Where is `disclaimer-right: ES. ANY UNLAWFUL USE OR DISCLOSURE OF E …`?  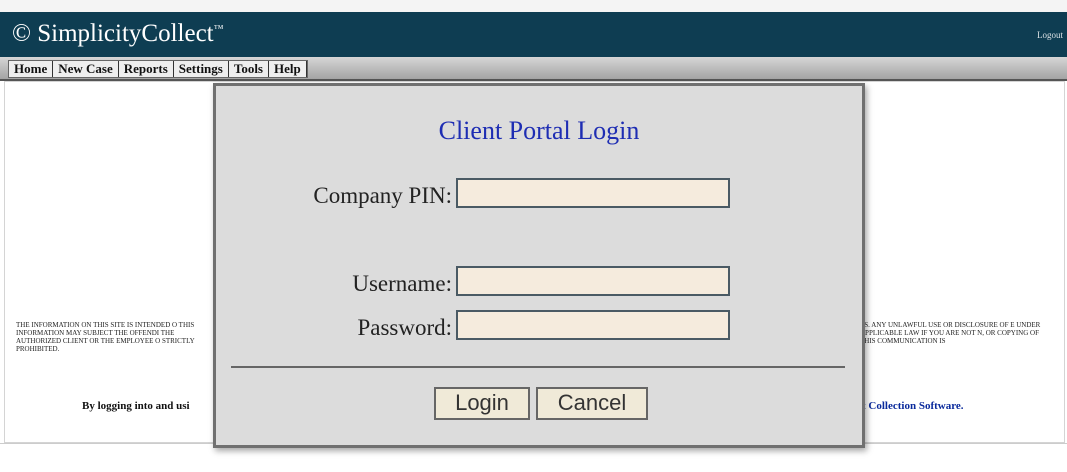 disclaimer-right: ES. ANY UNLAWFUL USE OR DISCLOSURE OF E … is located at coordinates (950, 333).